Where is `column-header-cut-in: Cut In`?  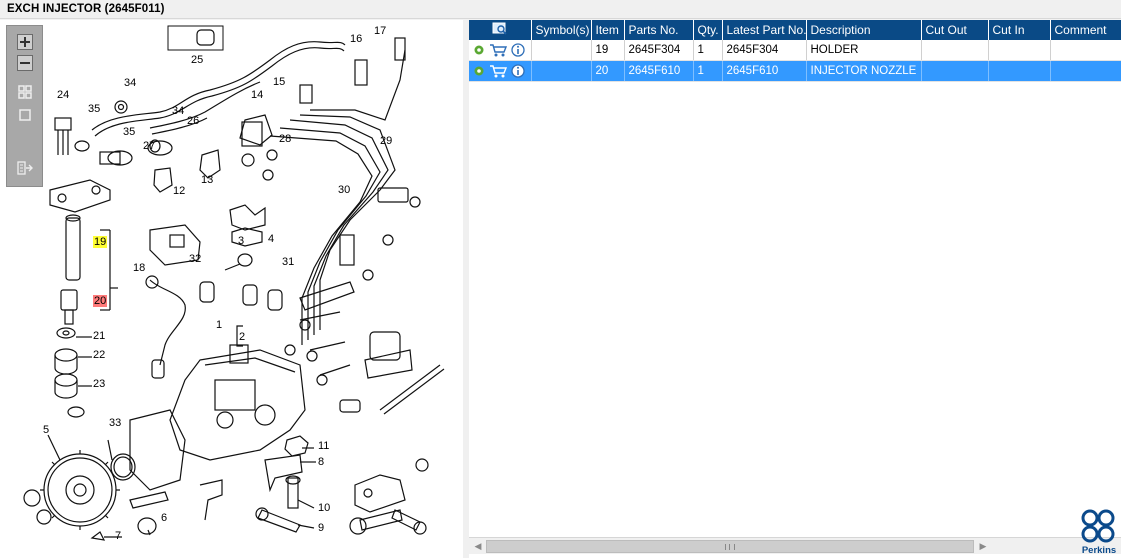
column-header-cut-in: Cut In is located at coordinates (1019, 30).